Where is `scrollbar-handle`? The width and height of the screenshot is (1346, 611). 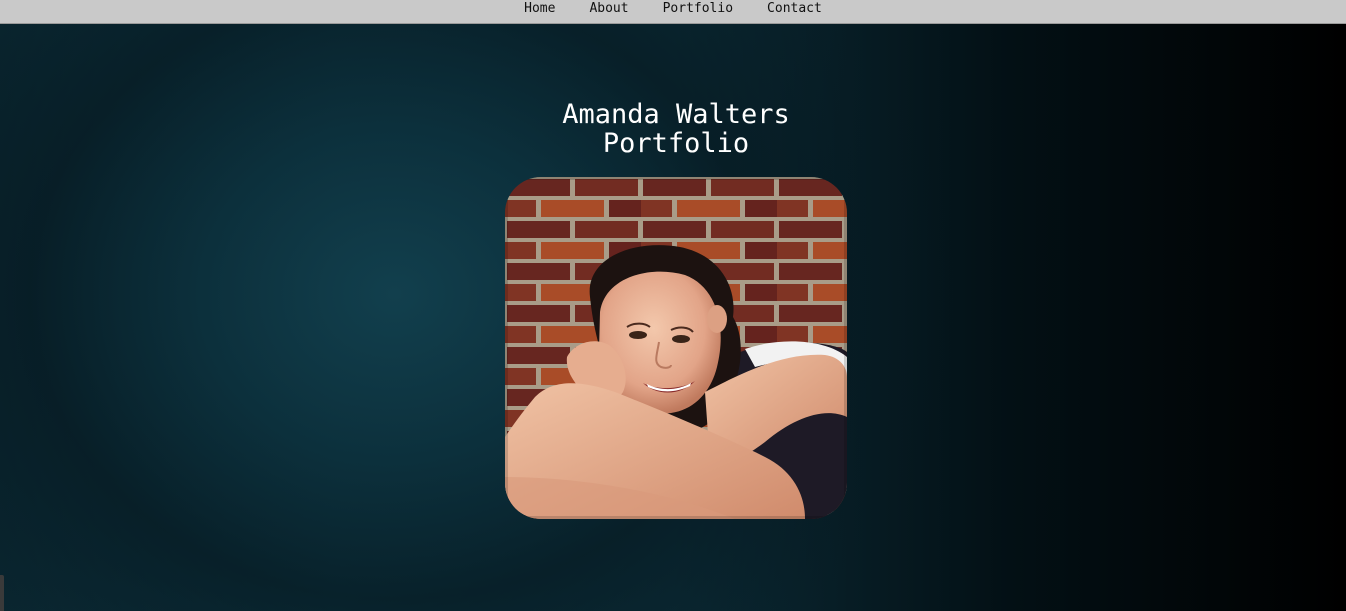 scrollbar-handle is located at coordinates (2, 593).